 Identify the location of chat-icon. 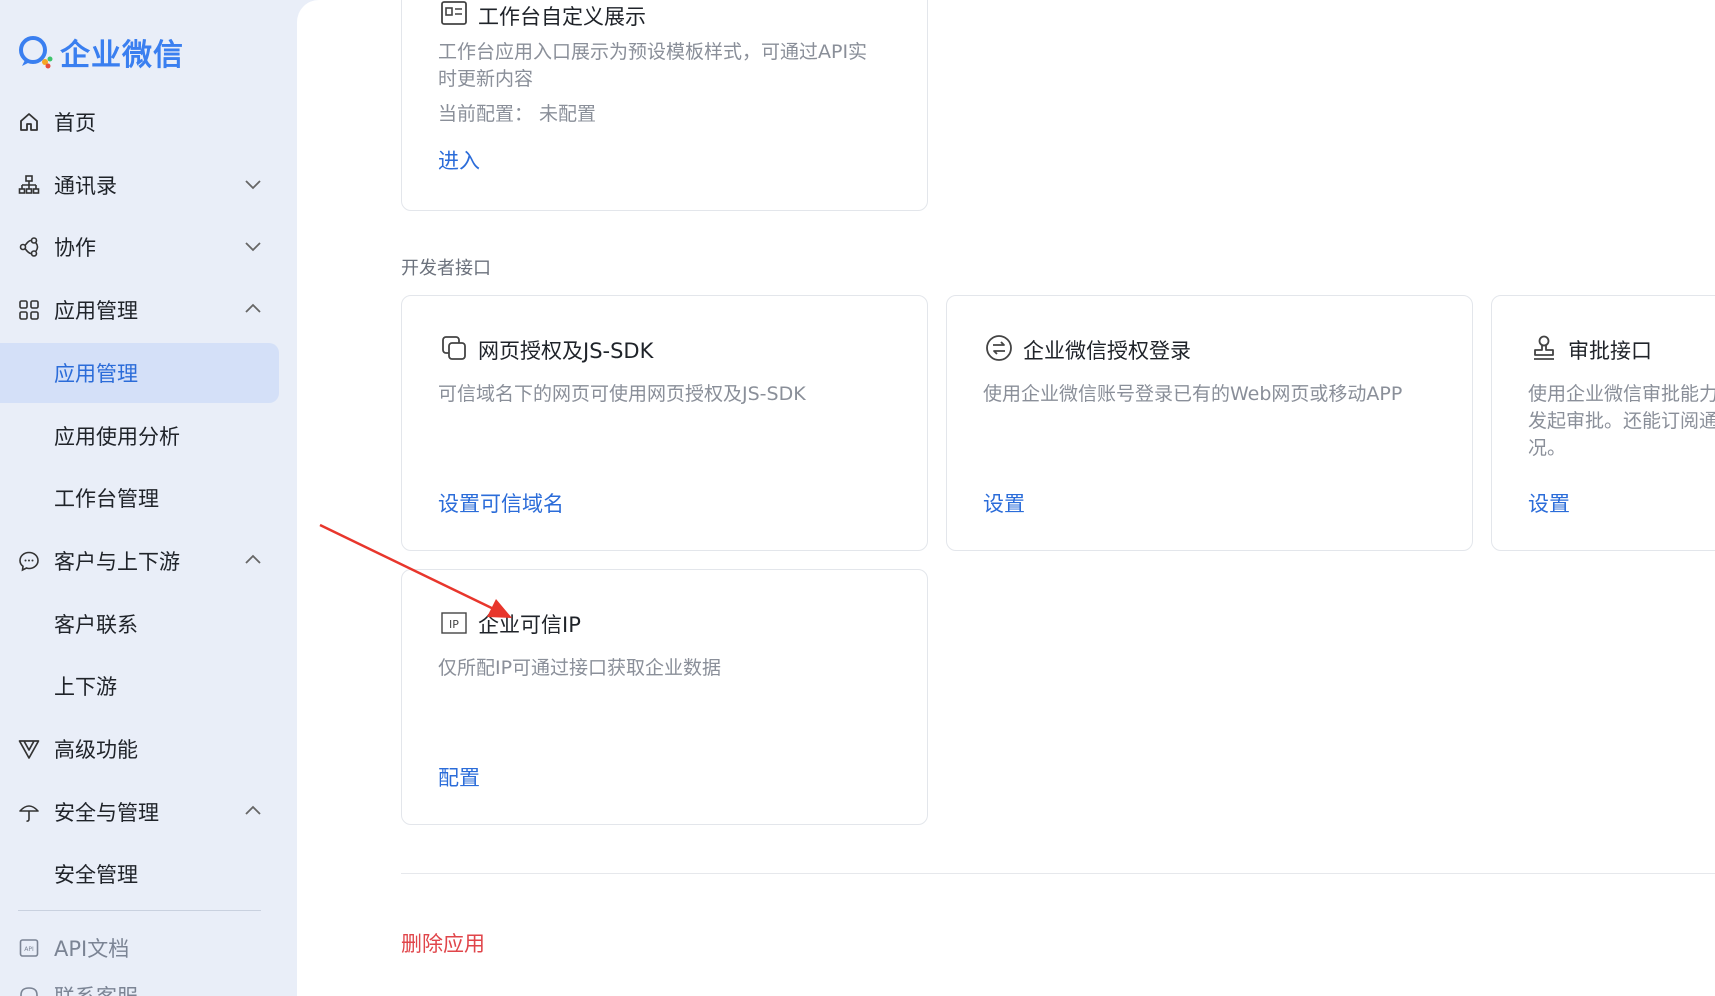
(29, 561).